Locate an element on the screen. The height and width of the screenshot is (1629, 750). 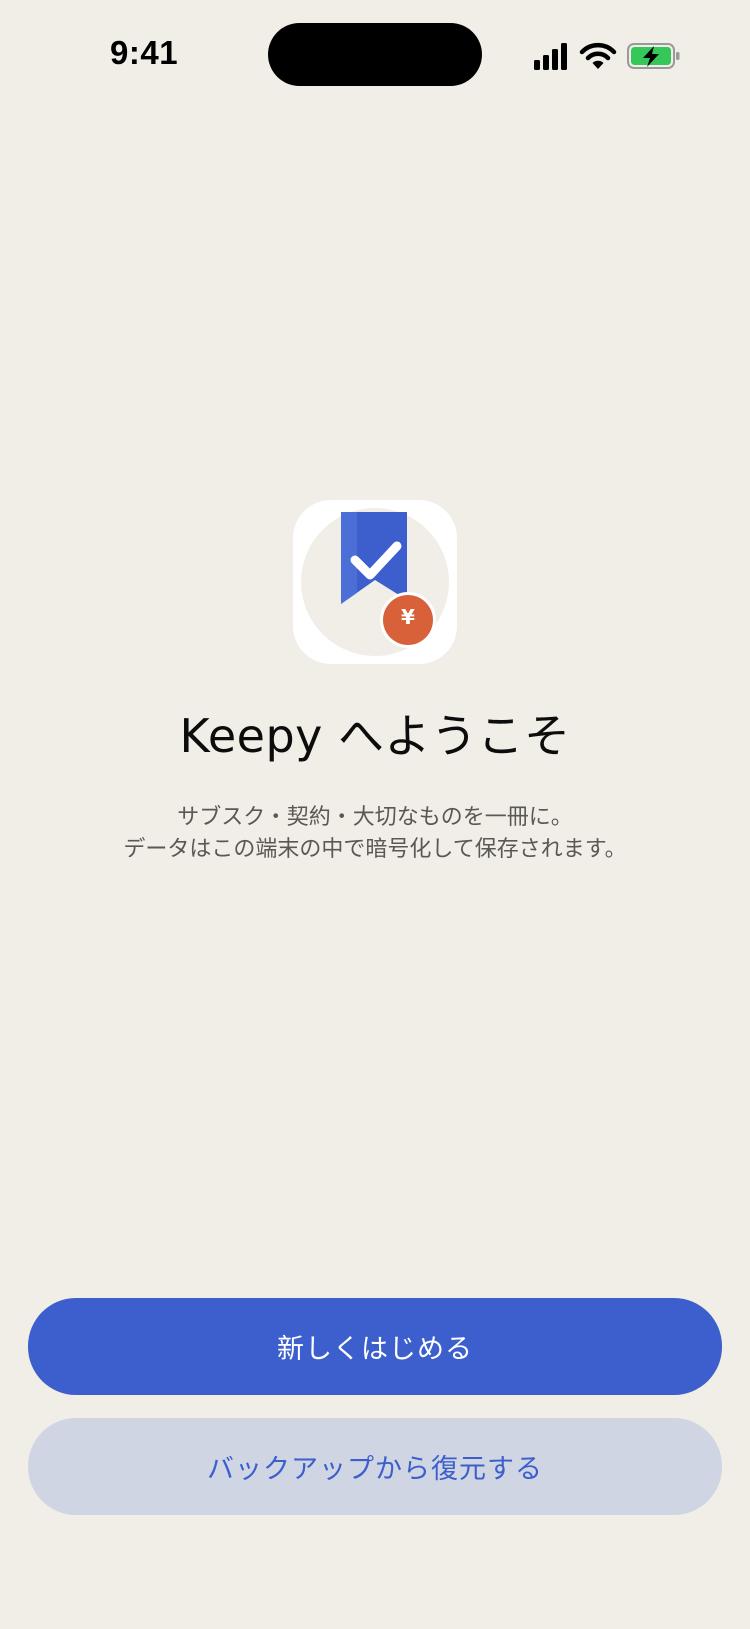
status-time: 9:41 is located at coordinates (144, 52).